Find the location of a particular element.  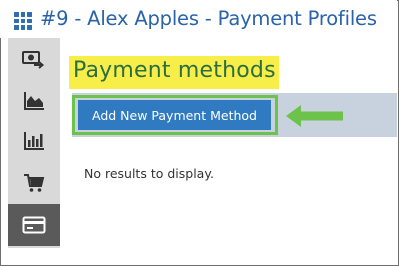

sidebar-item-payment-profiles is located at coordinates (34, 225).